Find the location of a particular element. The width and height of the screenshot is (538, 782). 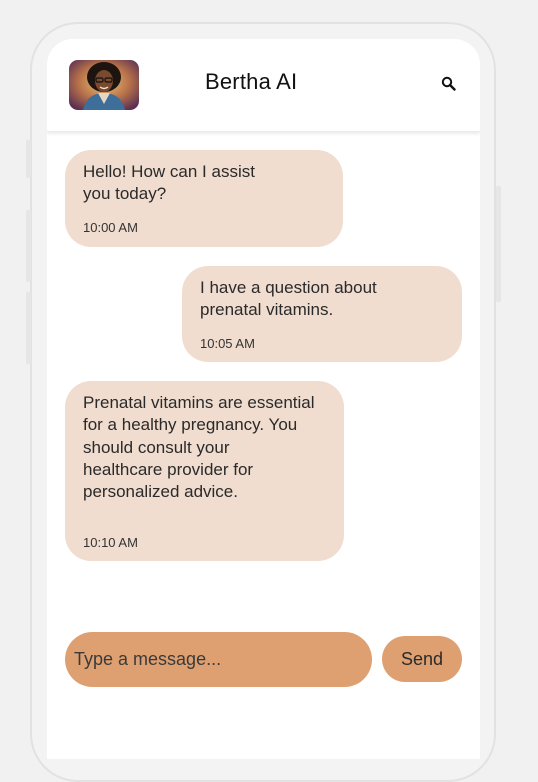

assistant-avatar is located at coordinates (104, 85).